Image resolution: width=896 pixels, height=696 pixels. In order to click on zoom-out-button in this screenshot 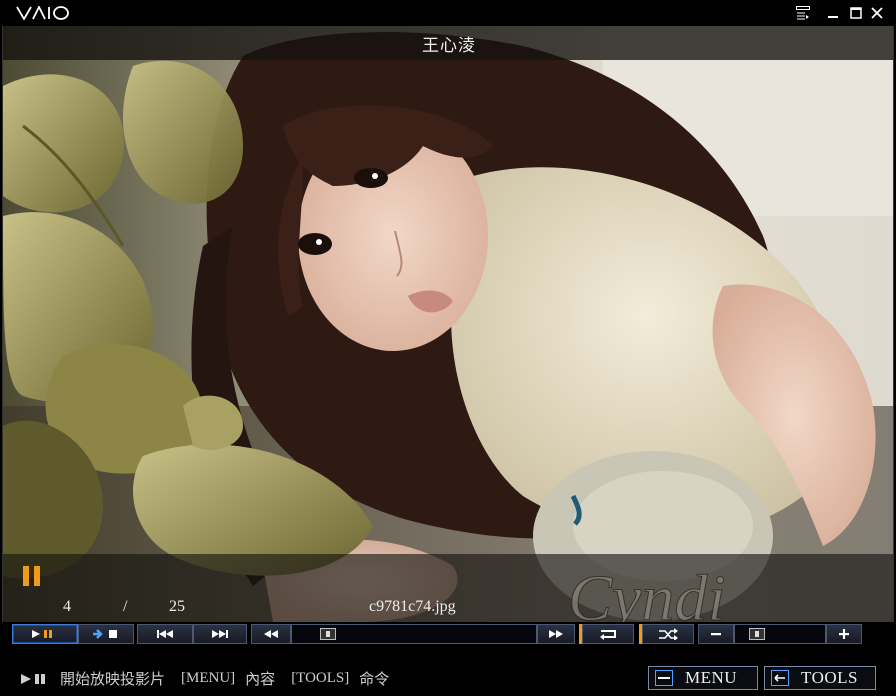, I will do `click(716, 634)`.